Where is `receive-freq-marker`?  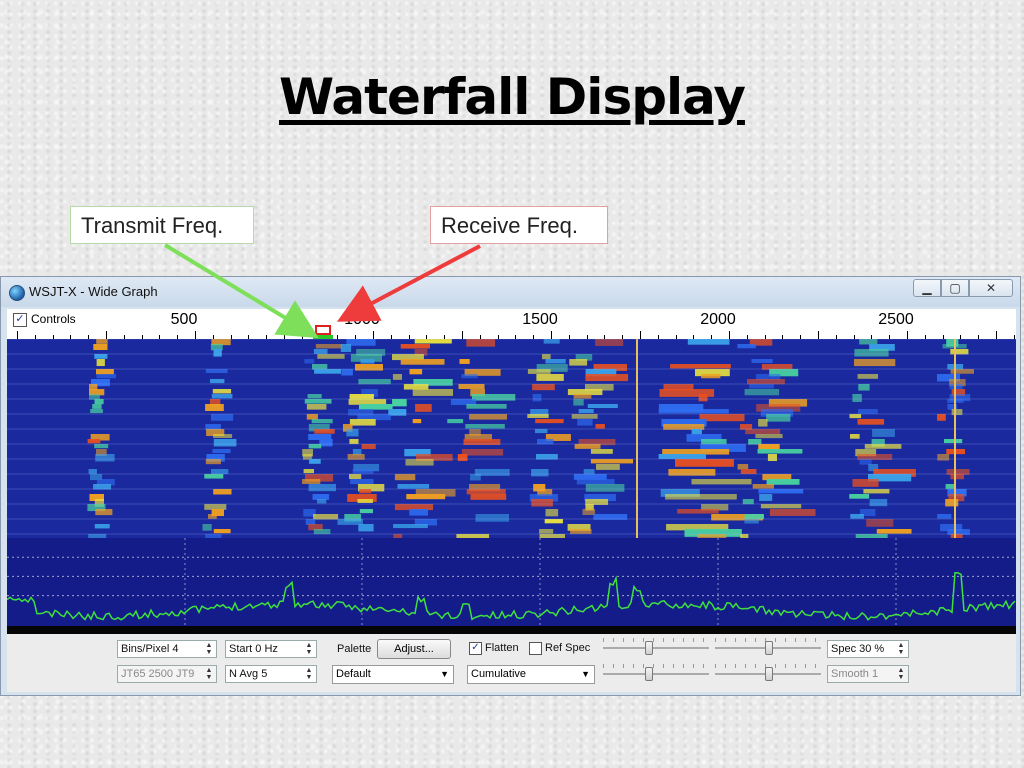
receive-freq-marker is located at coordinates (323, 330).